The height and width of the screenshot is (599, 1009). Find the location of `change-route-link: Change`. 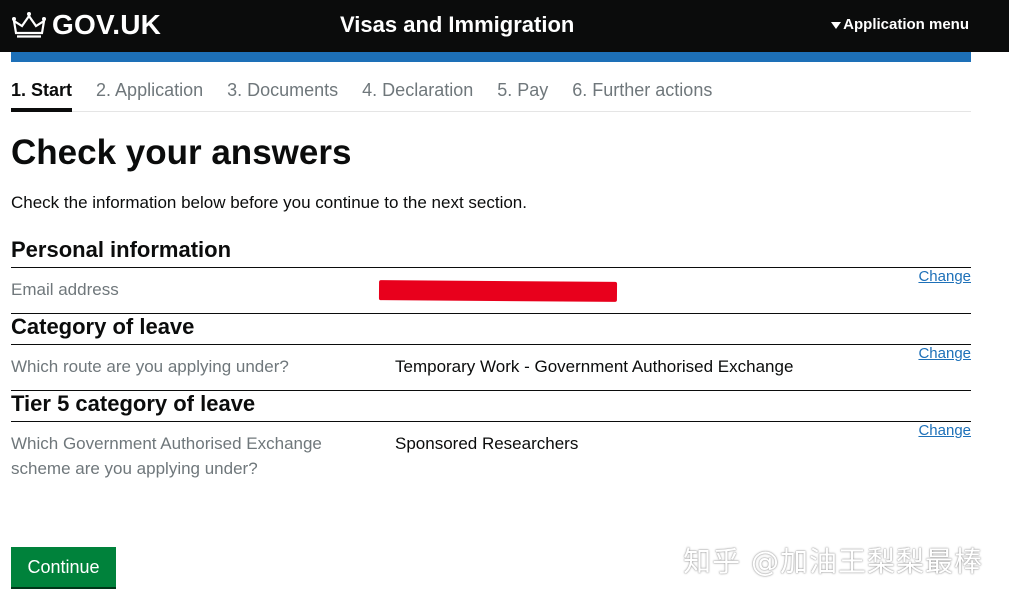

change-route-link: Change is located at coordinates (944, 354).